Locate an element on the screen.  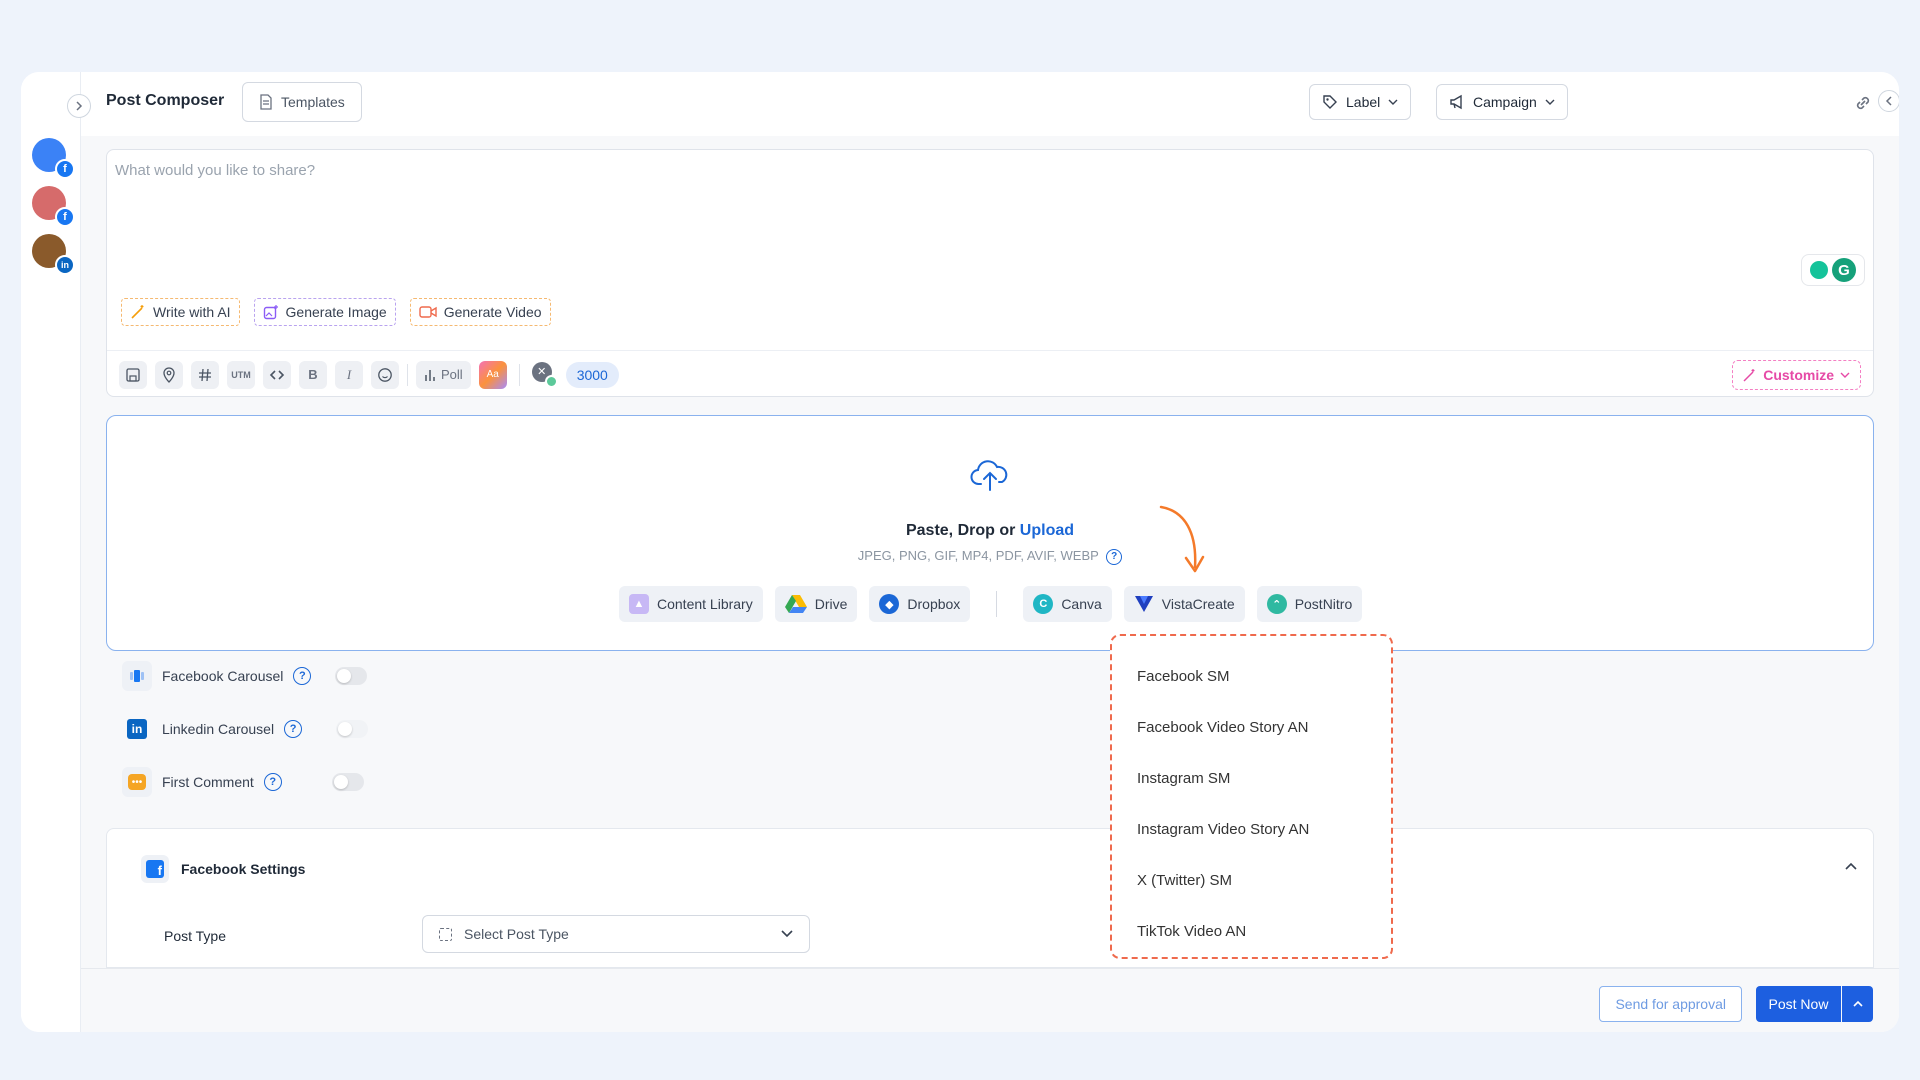
post-now-button: Post Now is located at coordinates (1798, 1004).